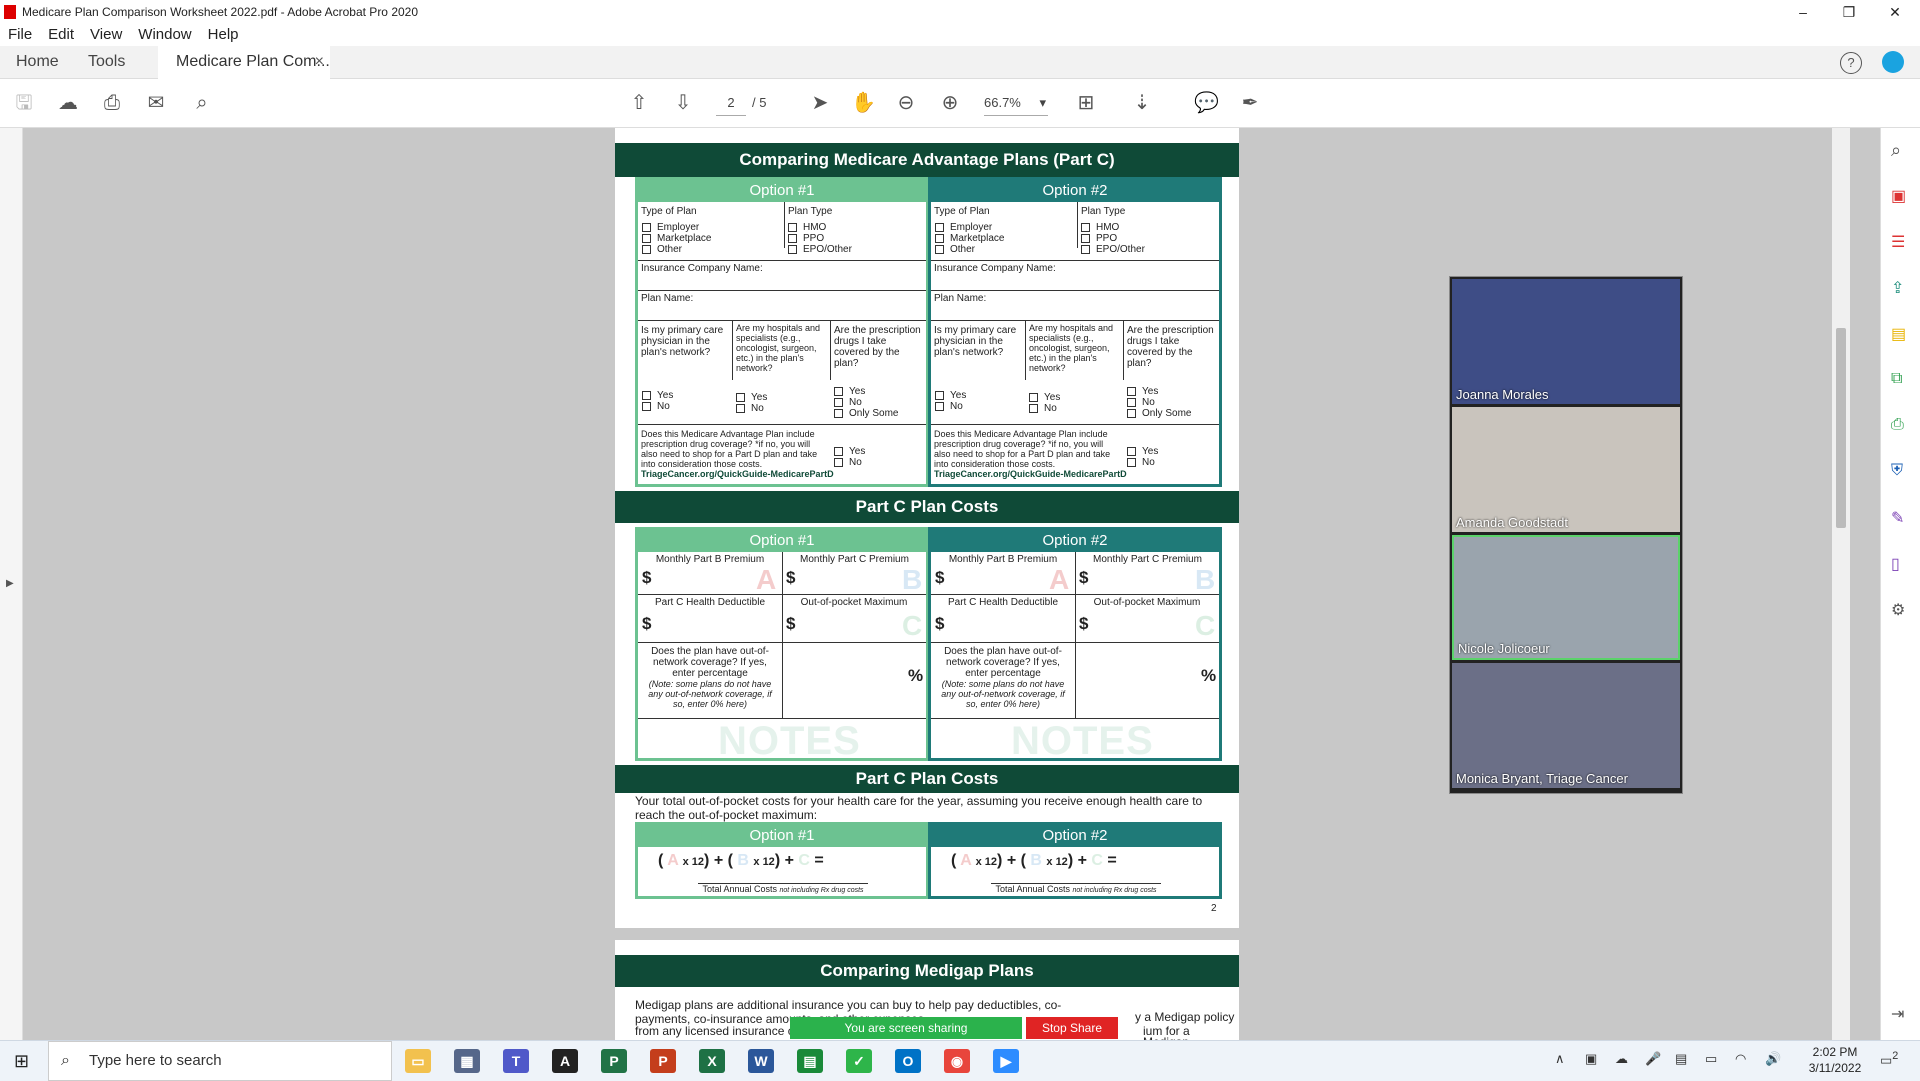 The image size is (1920, 1081). I want to click on menu-help: Help, so click(223, 35).